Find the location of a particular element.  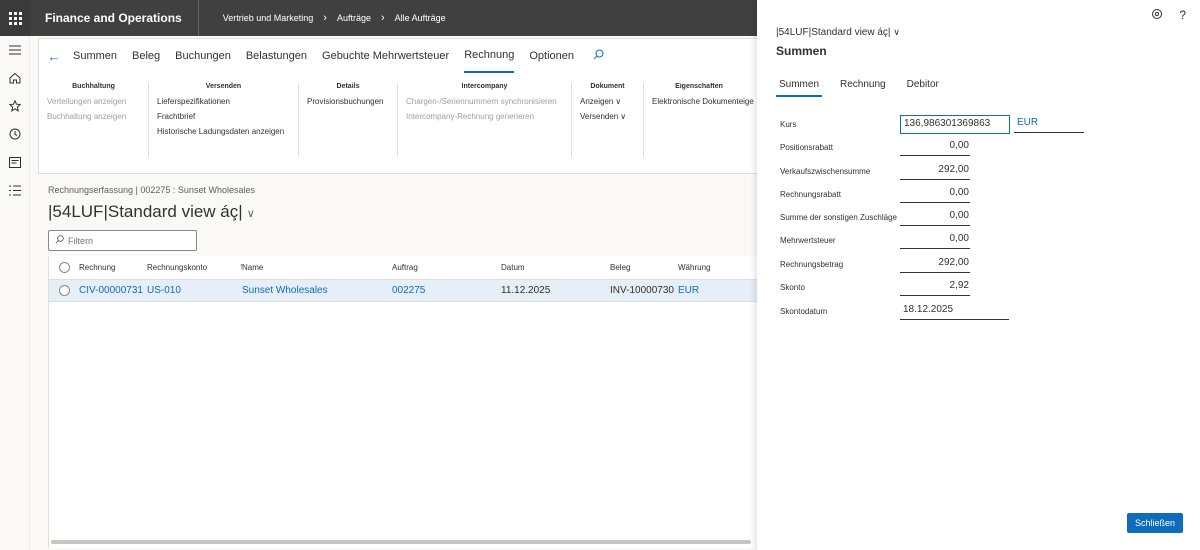

clock-icon is located at coordinates (15, 134).